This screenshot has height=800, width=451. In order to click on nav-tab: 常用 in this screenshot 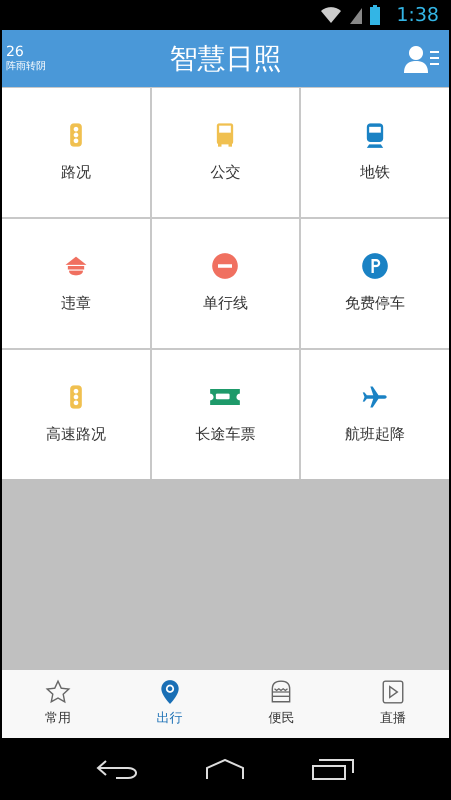, I will do `click(58, 704)`.